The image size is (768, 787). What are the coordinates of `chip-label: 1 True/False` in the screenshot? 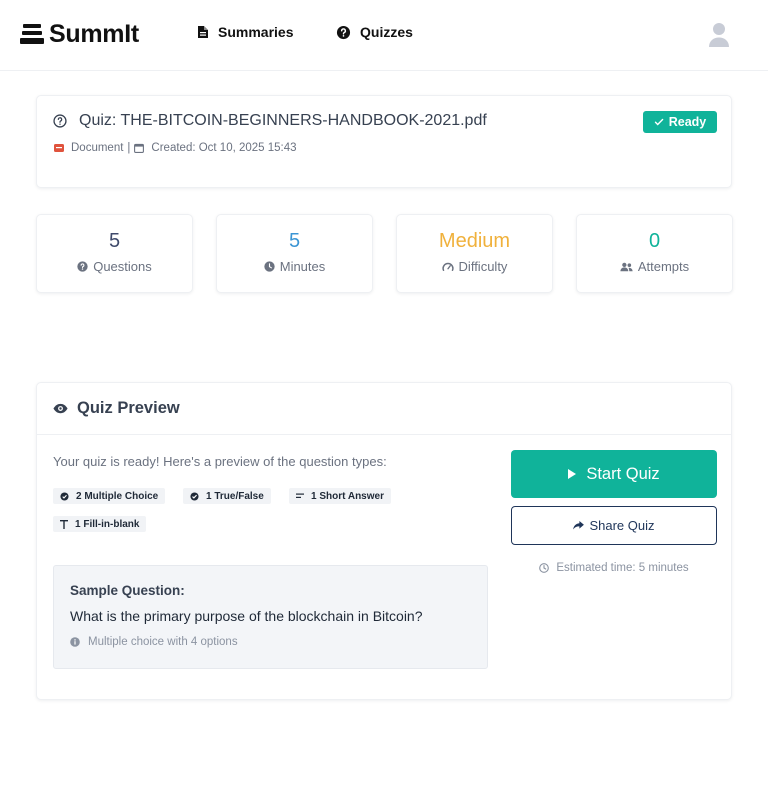 It's located at (235, 496).